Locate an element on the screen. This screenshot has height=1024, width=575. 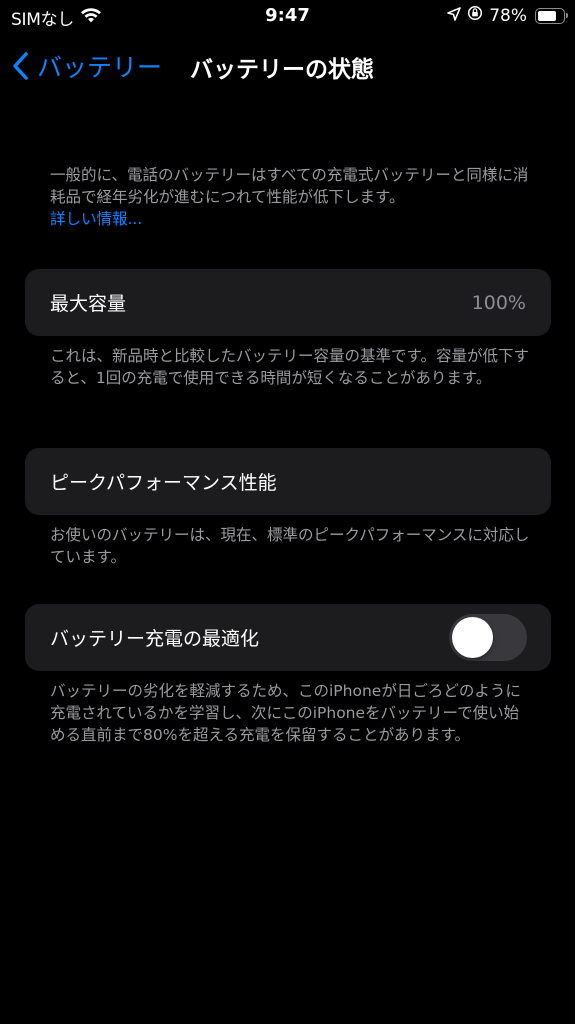
max-capacity-label: 最大容量 is located at coordinates (88, 304).